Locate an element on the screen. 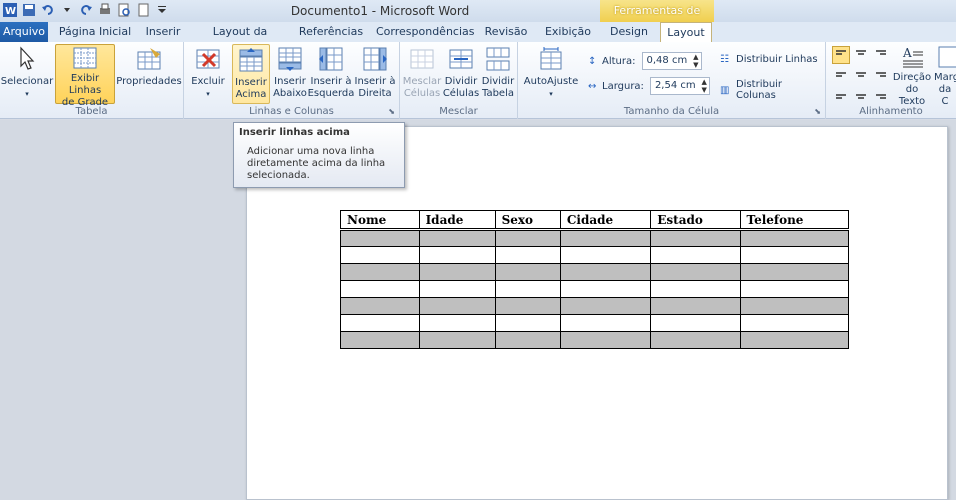  align-middle-center-icon is located at coordinates (861, 75).